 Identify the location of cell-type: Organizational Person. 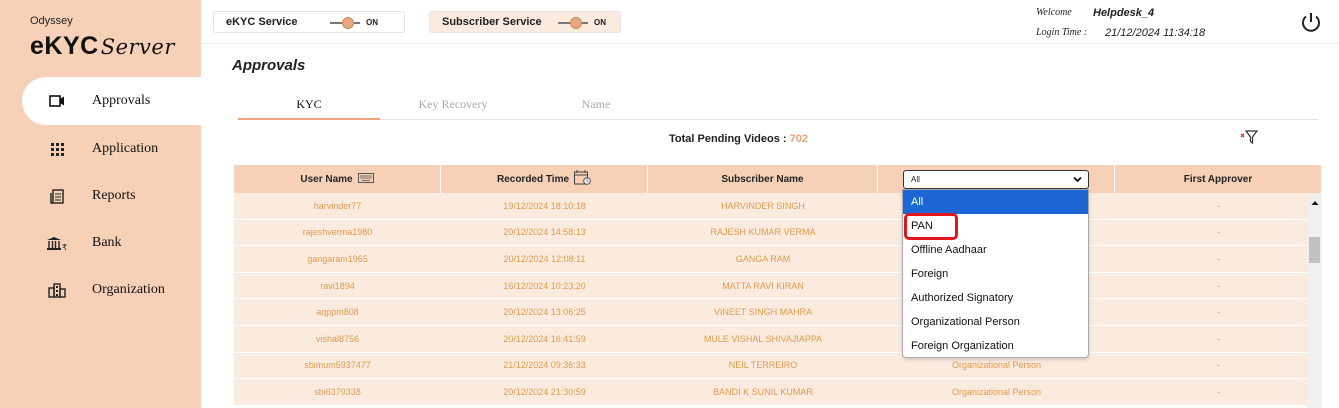
(996, 391).